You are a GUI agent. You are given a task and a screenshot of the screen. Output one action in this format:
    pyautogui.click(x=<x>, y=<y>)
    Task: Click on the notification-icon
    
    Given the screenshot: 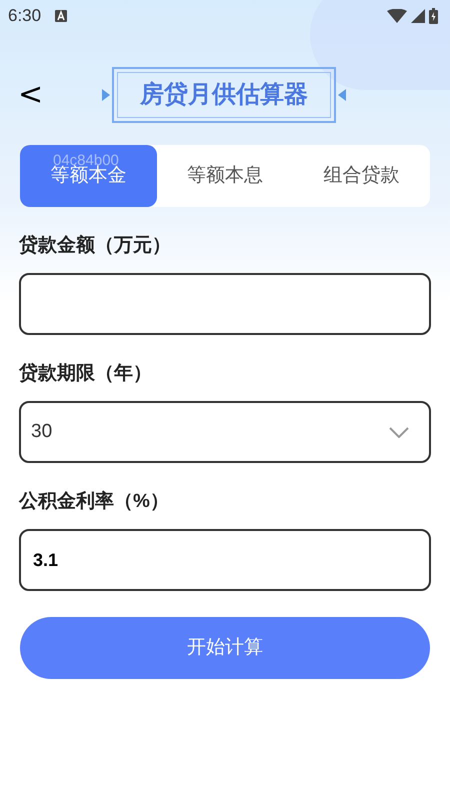 What is the action you would take?
    pyautogui.click(x=61, y=16)
    